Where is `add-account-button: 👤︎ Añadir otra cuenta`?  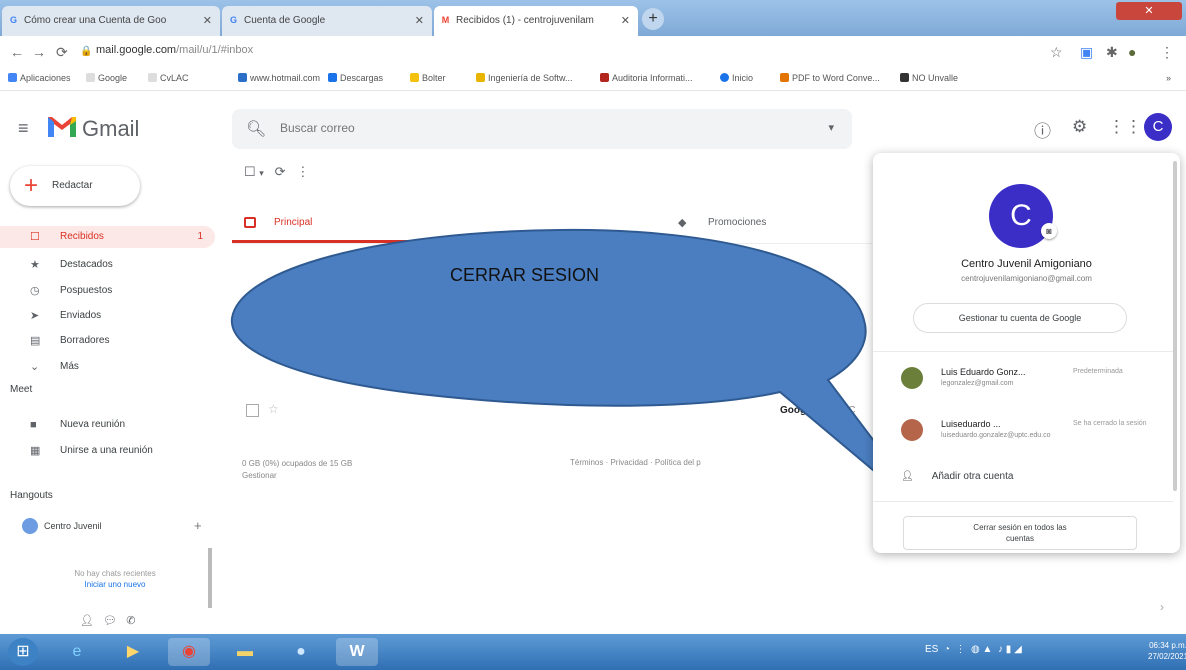 add-account-button: 👤︎ Añadir otra cuenta is located at coordinates (957, 476).